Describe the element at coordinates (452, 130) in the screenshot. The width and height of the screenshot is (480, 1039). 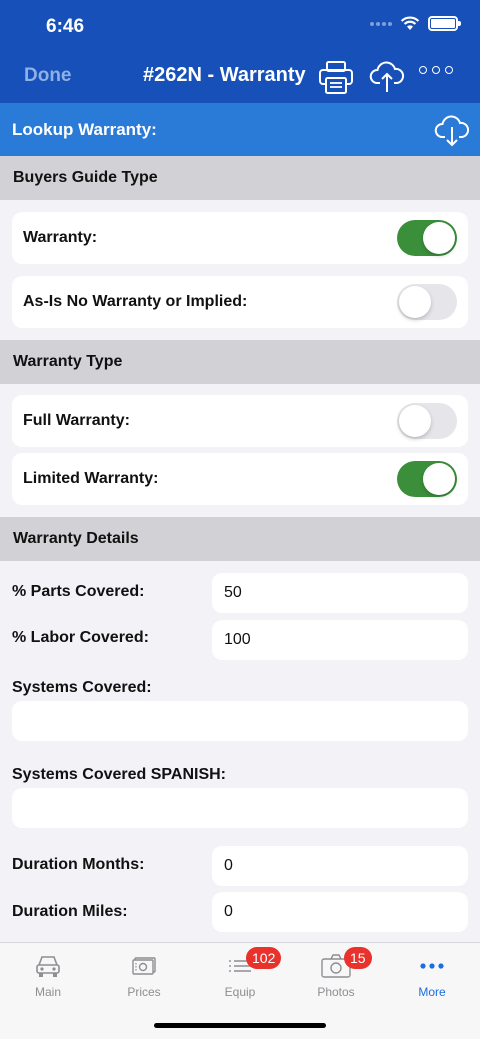
I see `cloud-download-icon` at that location.